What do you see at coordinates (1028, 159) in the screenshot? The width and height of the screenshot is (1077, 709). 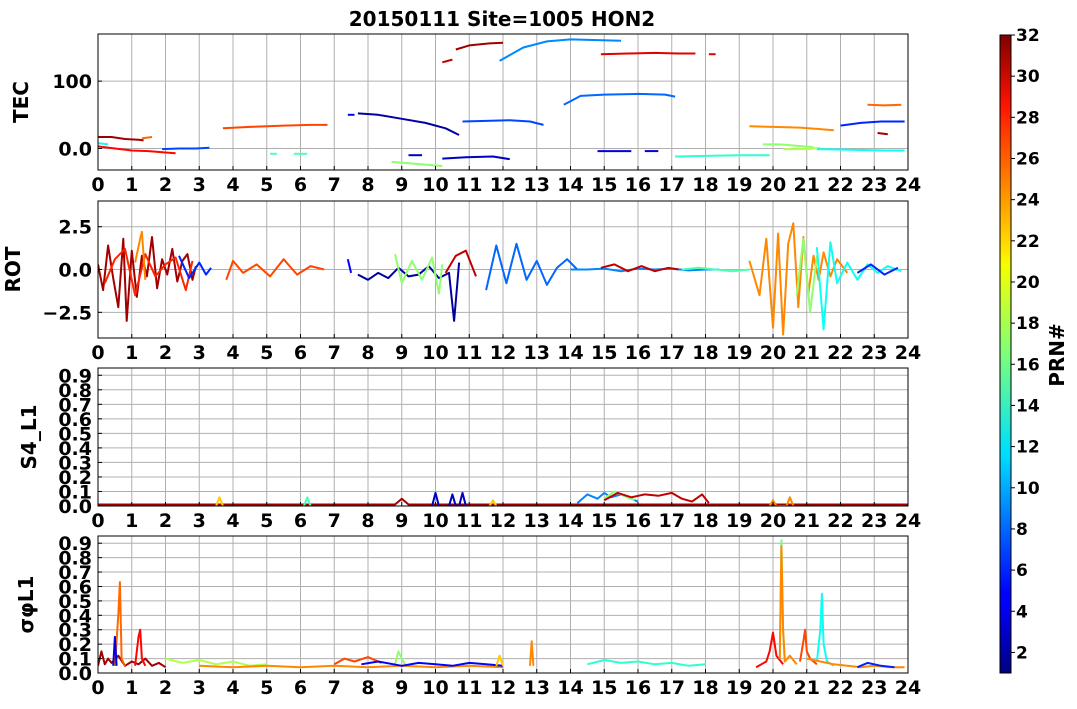 I see `colorbar-tick-label: 26` at bounding box center [1028, 159].